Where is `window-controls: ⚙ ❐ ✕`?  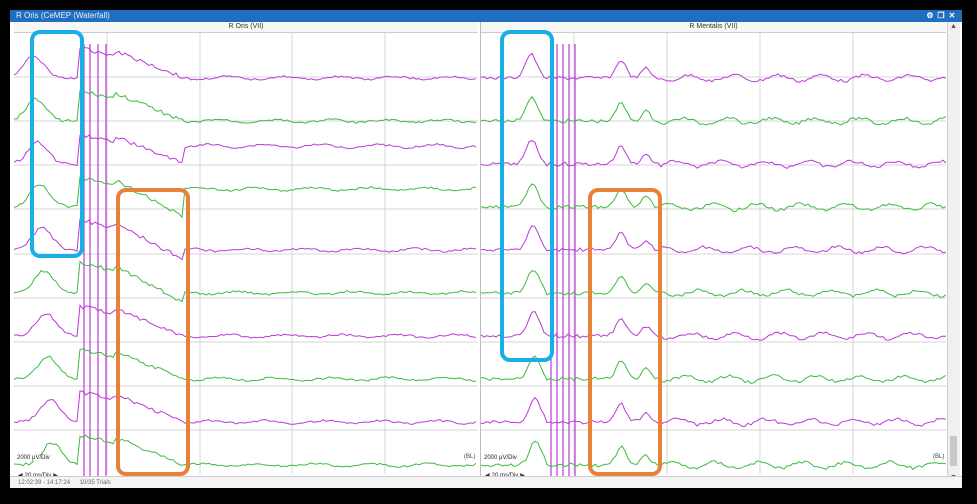
window-controls: ⚙ ❐ ✕ is located at coordinates (941, 15).